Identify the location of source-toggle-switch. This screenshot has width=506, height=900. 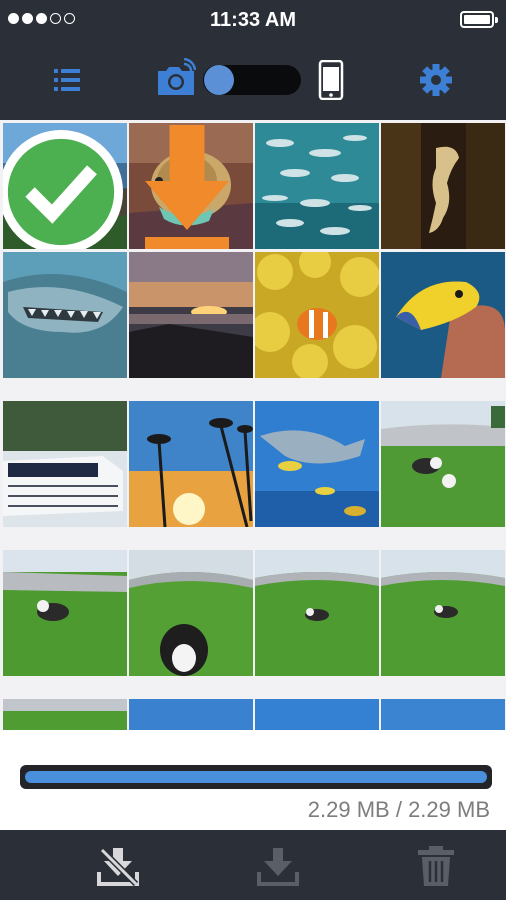
(252, 80).